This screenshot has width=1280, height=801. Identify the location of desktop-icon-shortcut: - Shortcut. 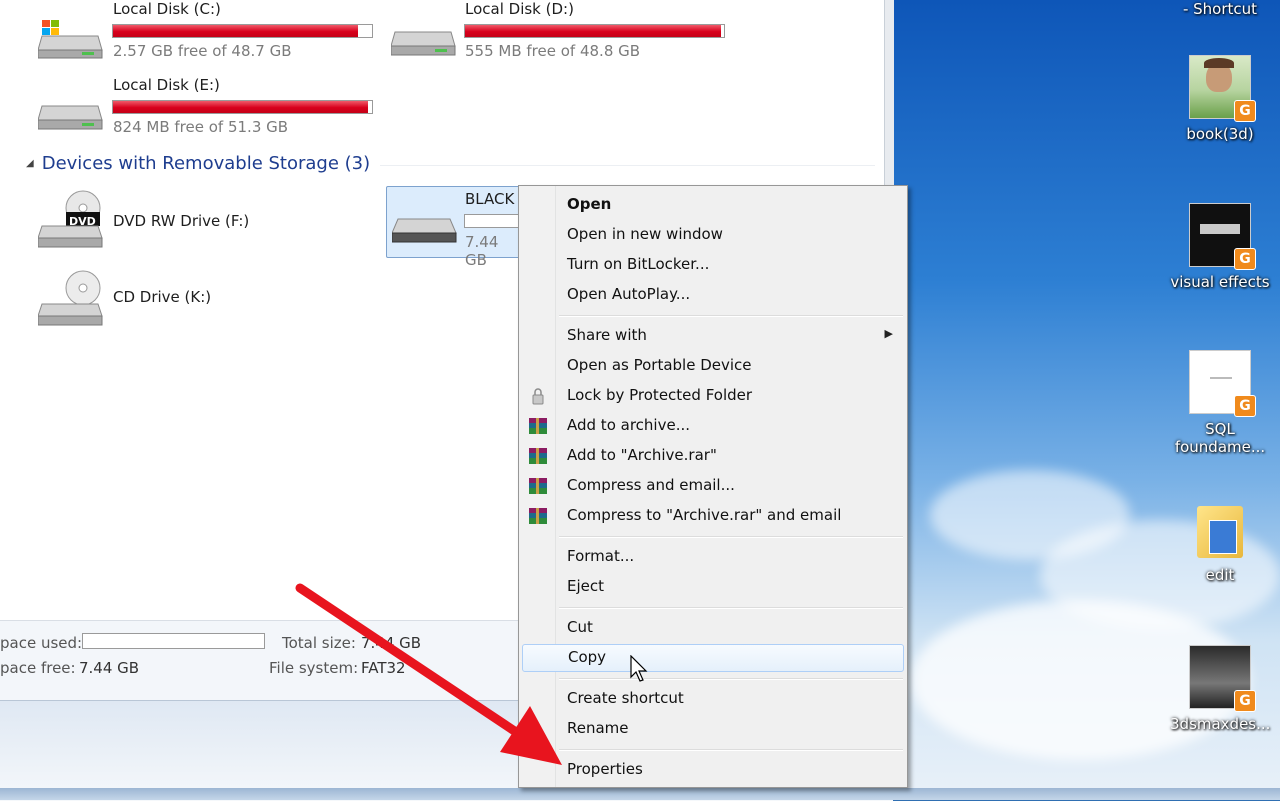
(1220, 9).